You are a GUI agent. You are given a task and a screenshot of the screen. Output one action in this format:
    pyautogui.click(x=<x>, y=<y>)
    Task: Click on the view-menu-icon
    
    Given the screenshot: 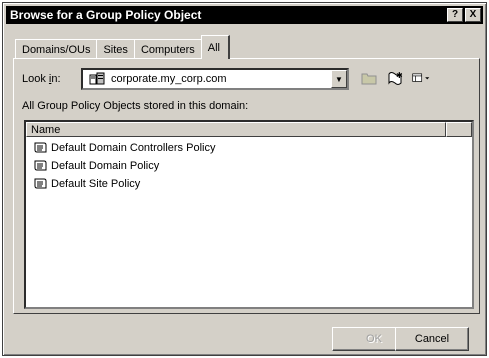 What is the action you would take?
    pyautogui.click(x=421, y=78)
    